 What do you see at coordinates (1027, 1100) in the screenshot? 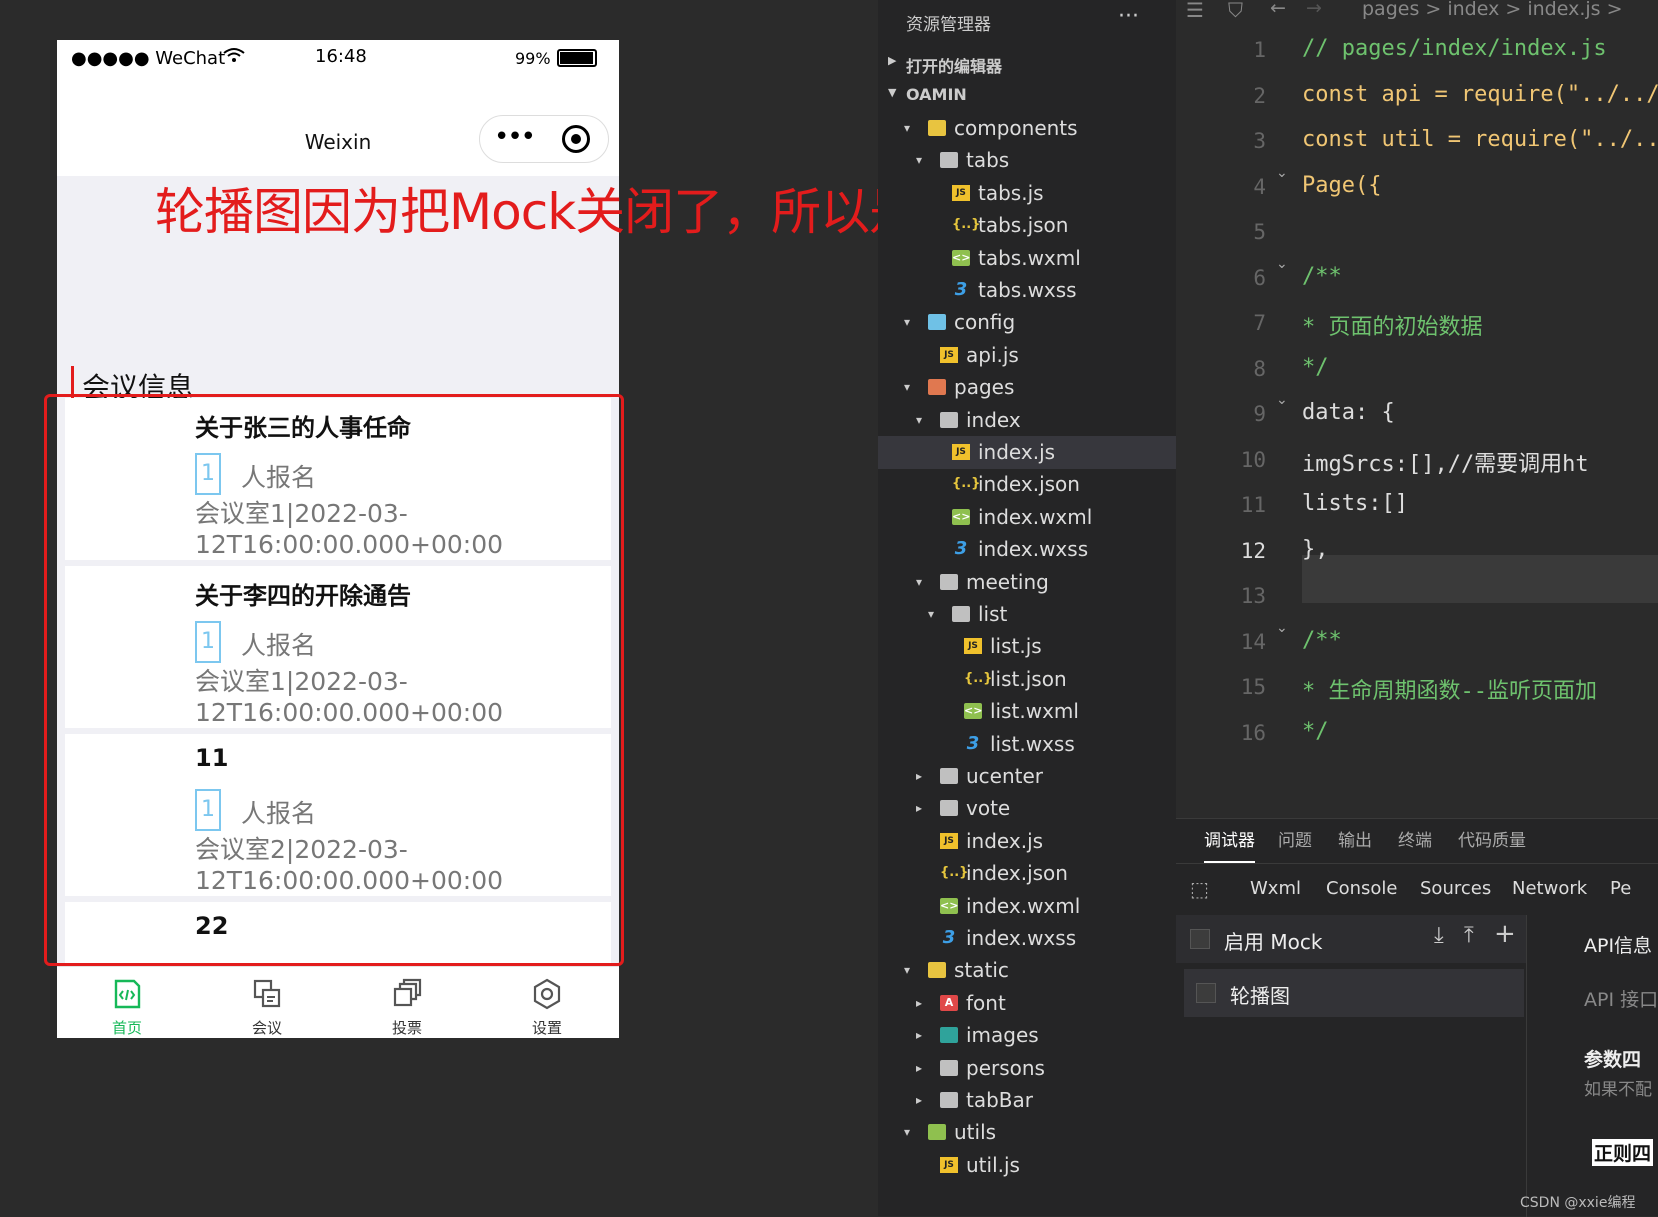
I see `tree-folder: ▸ tabBar` at bounding box center [1027, 1100].